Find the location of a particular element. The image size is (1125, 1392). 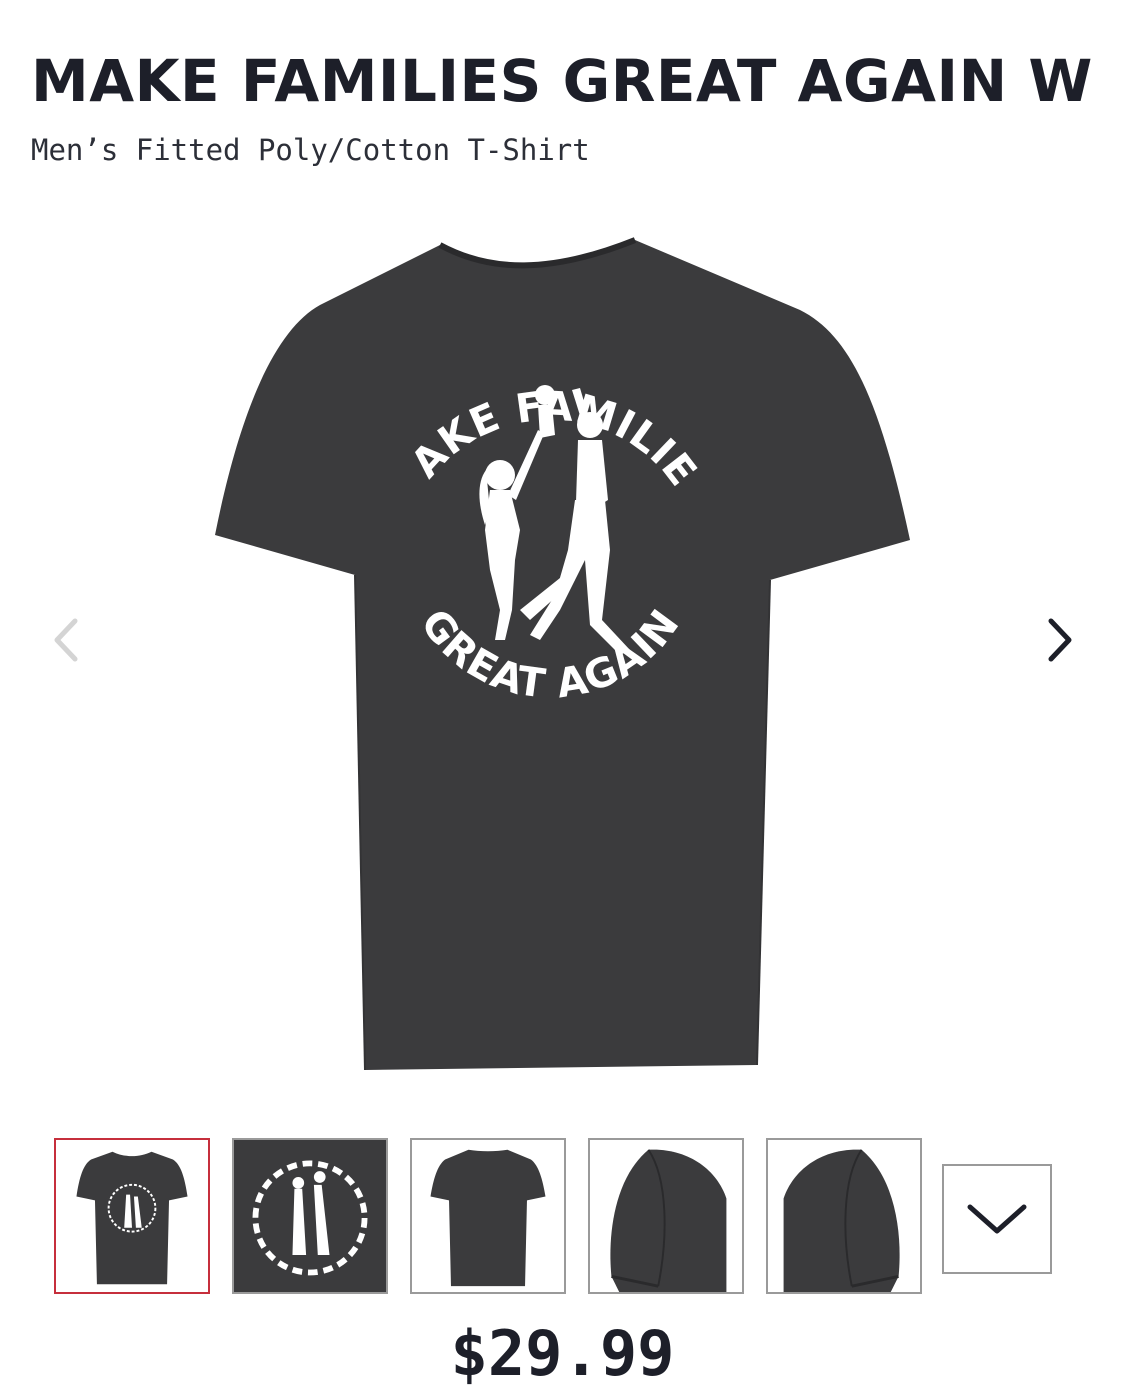

chevron-left-icon is located at coordinates (66, 640).